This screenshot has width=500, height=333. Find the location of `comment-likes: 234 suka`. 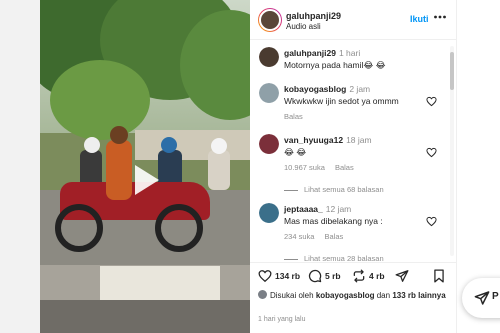

comment-likes: 234 suka is located at coordinates (299, 236).